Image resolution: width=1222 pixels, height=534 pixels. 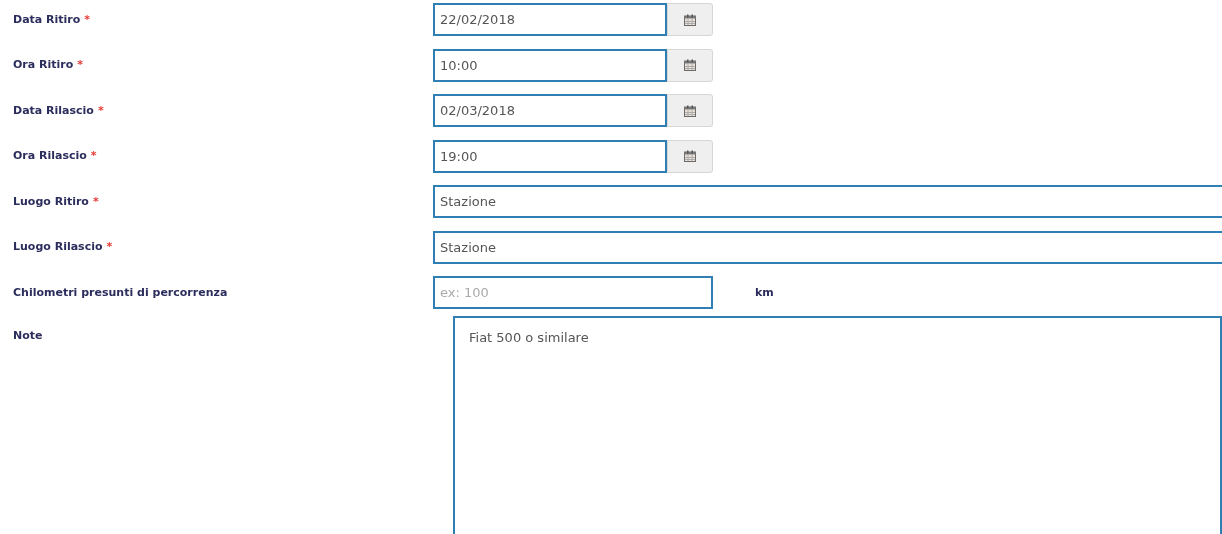 What do you see at coordinates (550, 20) in the screenshot?
I see `input-field: 22/02/2018` at bounding box center [550, 20].